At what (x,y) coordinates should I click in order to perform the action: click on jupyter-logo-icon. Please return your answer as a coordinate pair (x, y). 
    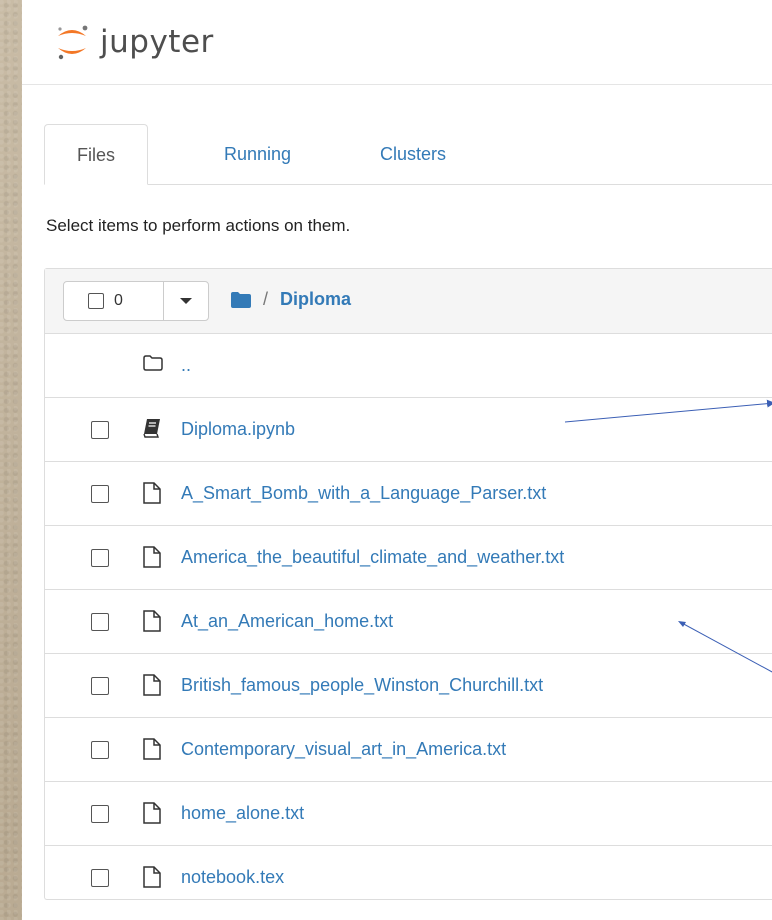
    Looking at the image, I should click on (73, 42).